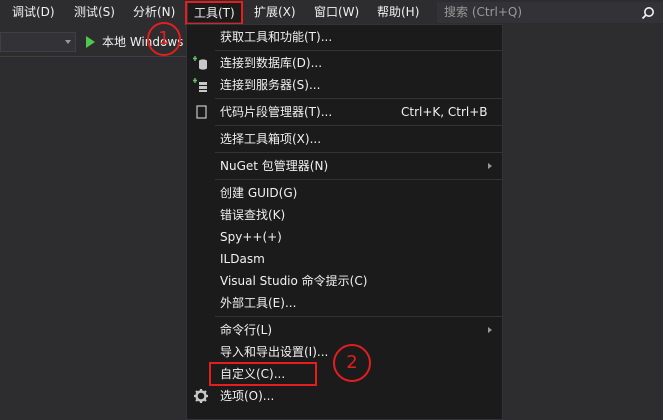 The height and width of the screenshot is (420, 663). I want to click on gear-icon, so click(201, 396).